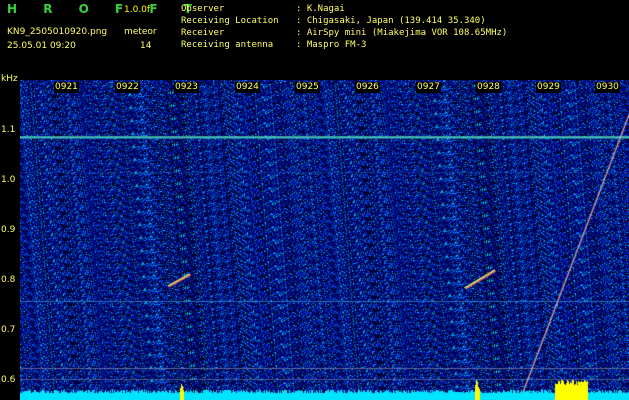 This screenshot has width=629, height=400. What do you see at coordinates (488, 87) in the screenshot?
I see `time-marker: 0928` at bounding box center [488, 87].